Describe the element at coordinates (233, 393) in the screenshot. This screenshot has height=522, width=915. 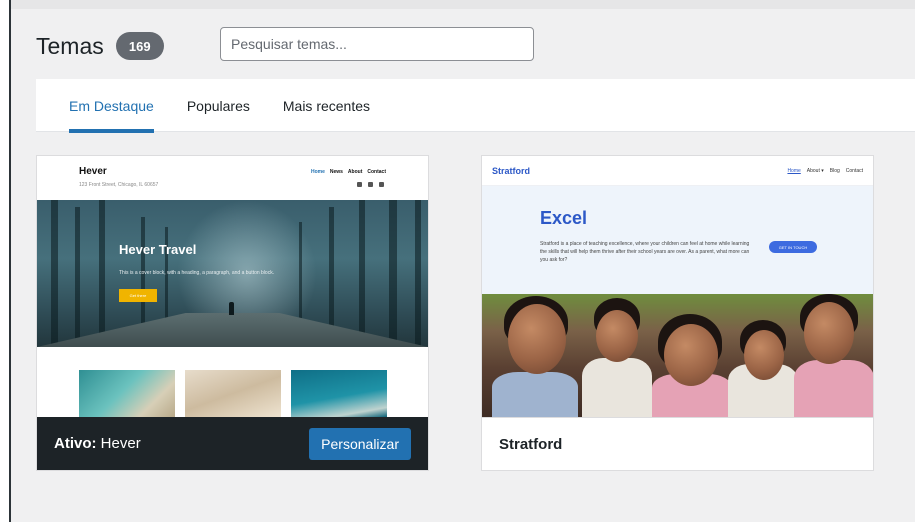
I see `preview-thumb-sand` at that location.